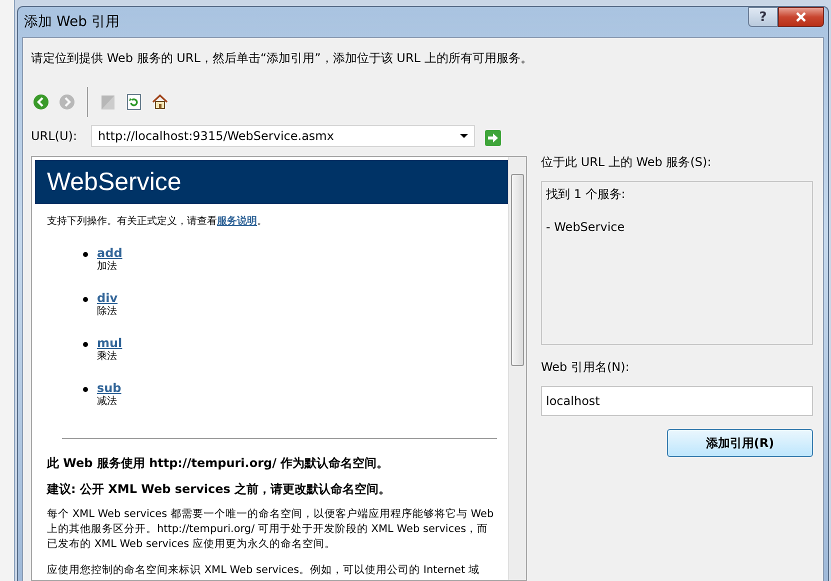 The image size is (831, 581). What do you see at coordinates (493, 138) in the screenshot?
I see `go-button` at bounding box center [493, 138].